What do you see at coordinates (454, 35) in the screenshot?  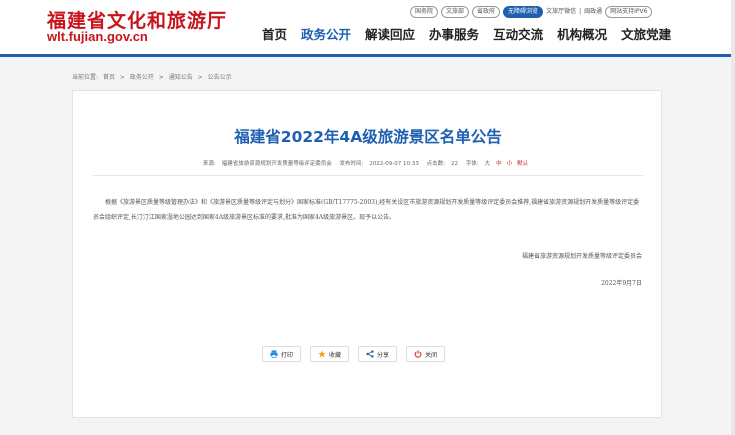 I see `nav-item-services: 办事服务` at bounding box center [454, 35].